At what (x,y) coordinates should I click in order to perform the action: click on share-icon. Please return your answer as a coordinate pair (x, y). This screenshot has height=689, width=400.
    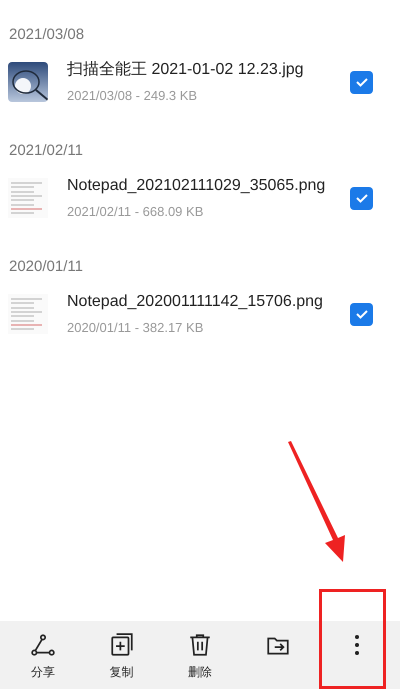
    Looking at the image, I should click on (43, 645).